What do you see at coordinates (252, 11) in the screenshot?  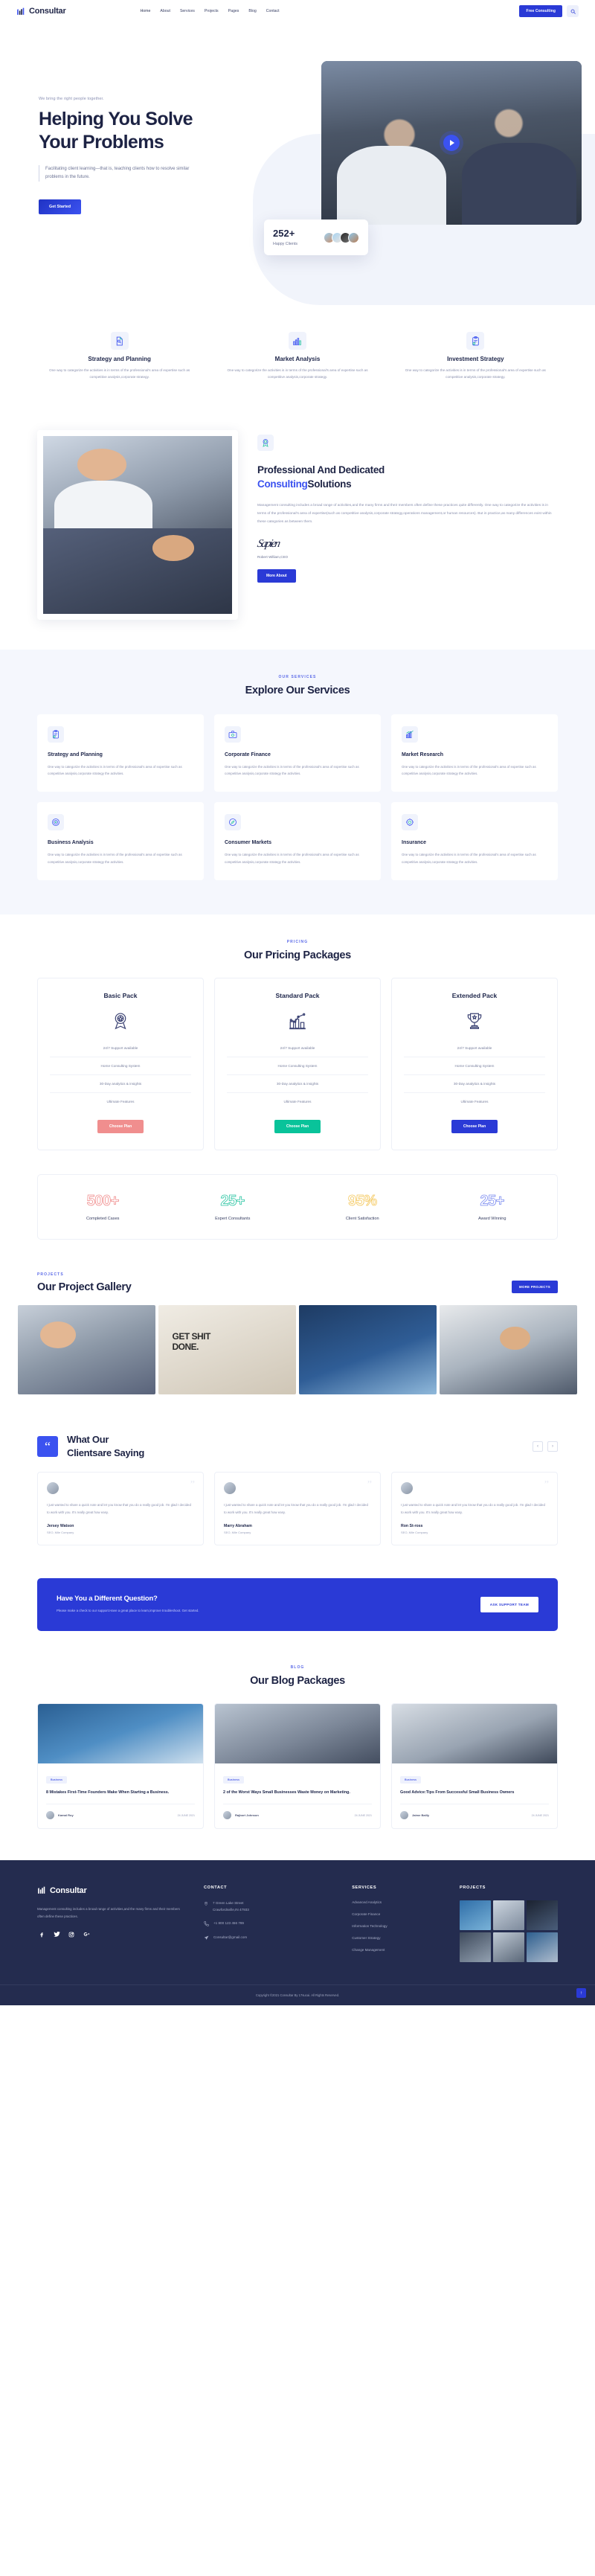 I see `nav-item-blog: Blog` at bounding box center [252, 11].